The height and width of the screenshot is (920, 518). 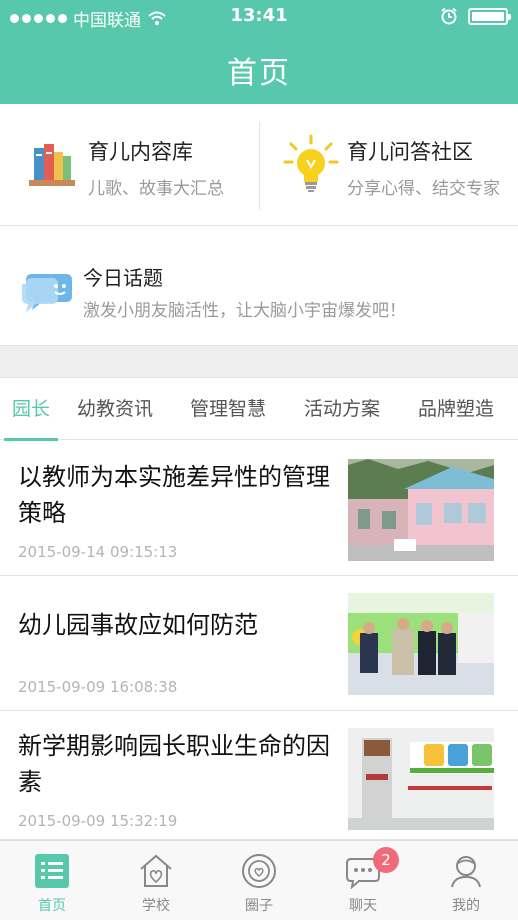 I want to click on tab-profile-label: 我的, so click(x=466, y=906).